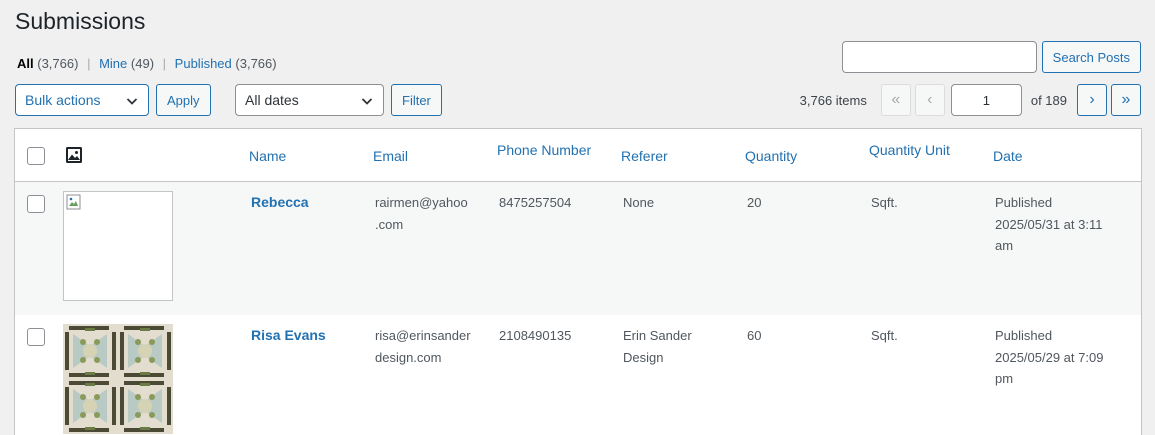 The height and width of the screenshot is (435, 1155). Describe the element at coordinates (1004, 378) in the screenshot. I see `row-date-line: pm` at that location.